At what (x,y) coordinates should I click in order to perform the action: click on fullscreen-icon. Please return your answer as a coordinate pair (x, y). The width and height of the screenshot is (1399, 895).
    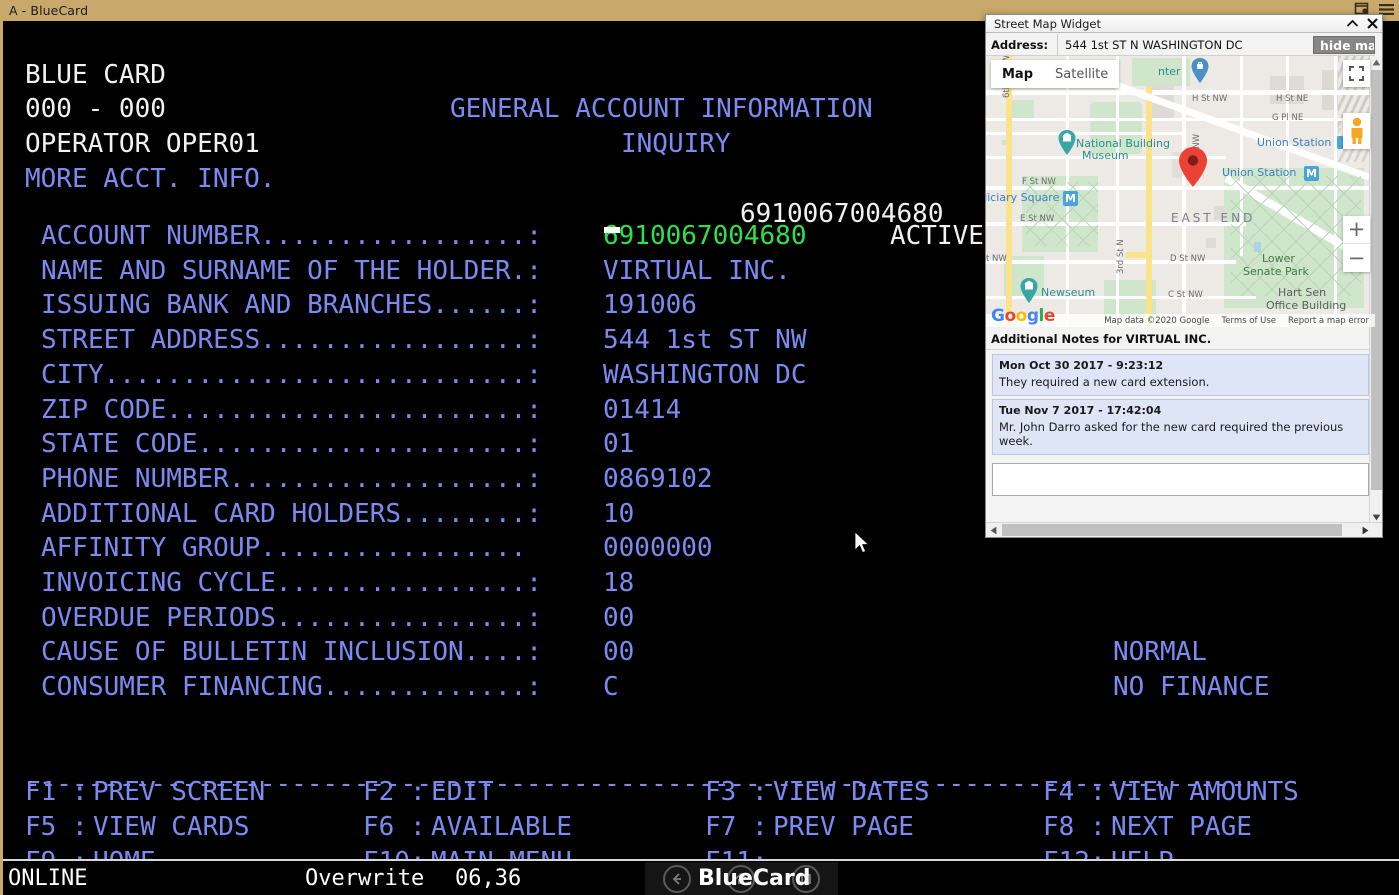
    Looking at the image, I should click on (1356, 73).